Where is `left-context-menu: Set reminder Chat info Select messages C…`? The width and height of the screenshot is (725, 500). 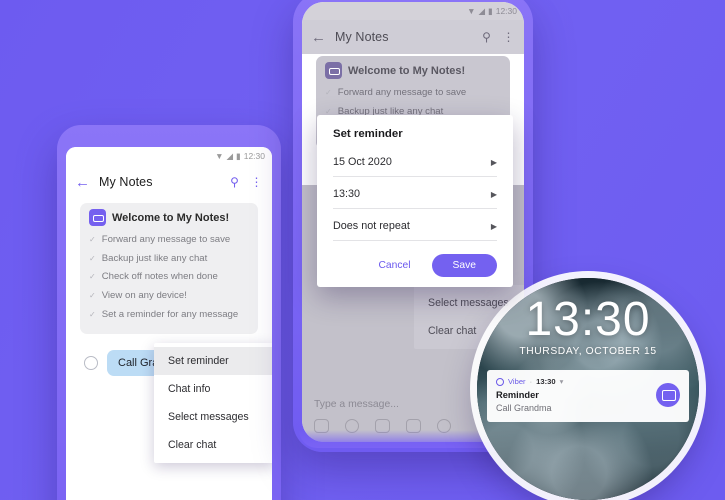
left-context-menu: Set reminder Chat info Select messages C… is located at coordinates (213, 403).